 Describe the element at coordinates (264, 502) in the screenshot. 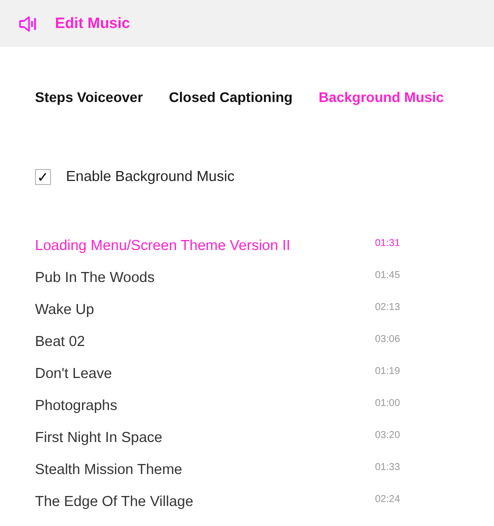

I see `track-row: The Edge Of The Village 02:24` at that location.